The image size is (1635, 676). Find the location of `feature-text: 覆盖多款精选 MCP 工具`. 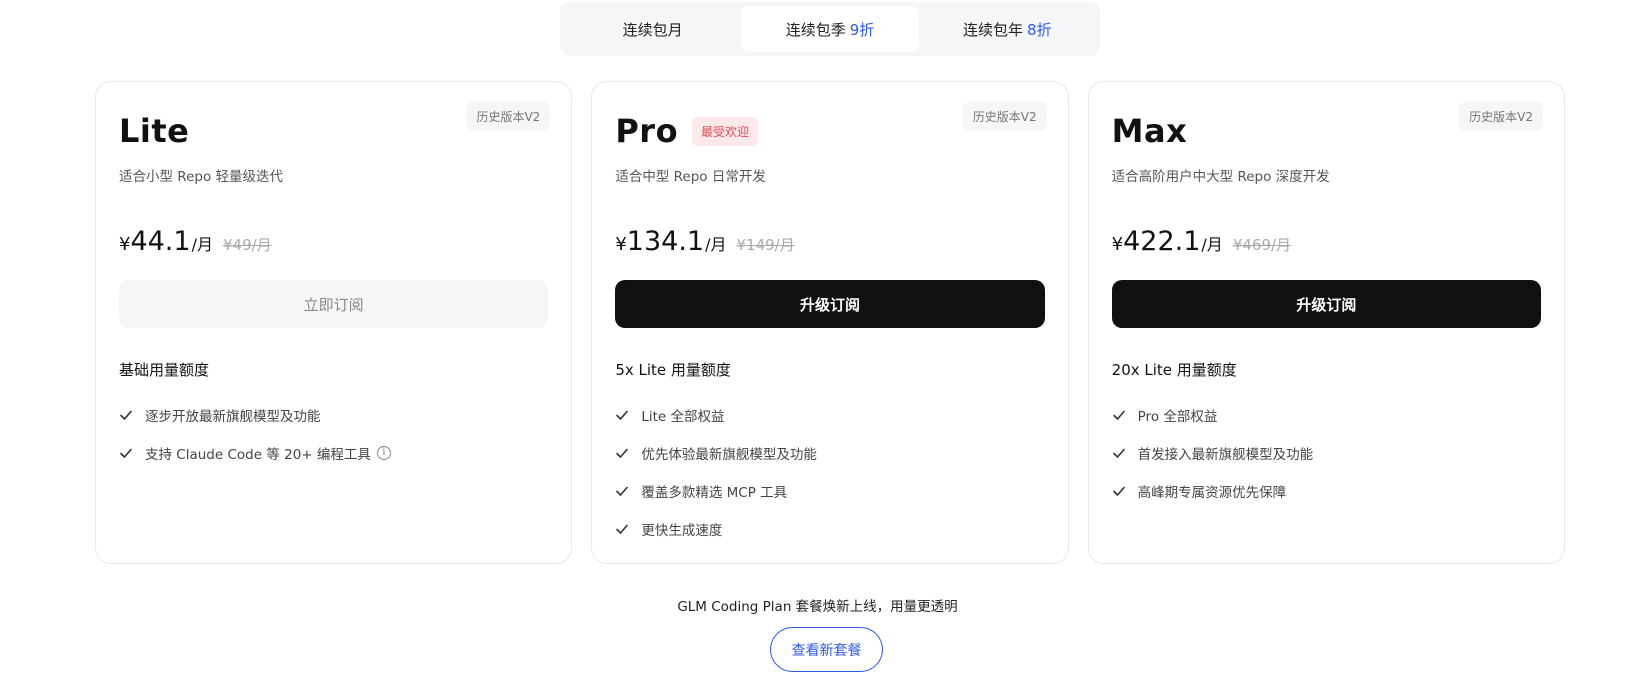

feature-text: 覆盖多款精选 MCP 工具 is located at coordinates (714, 493).